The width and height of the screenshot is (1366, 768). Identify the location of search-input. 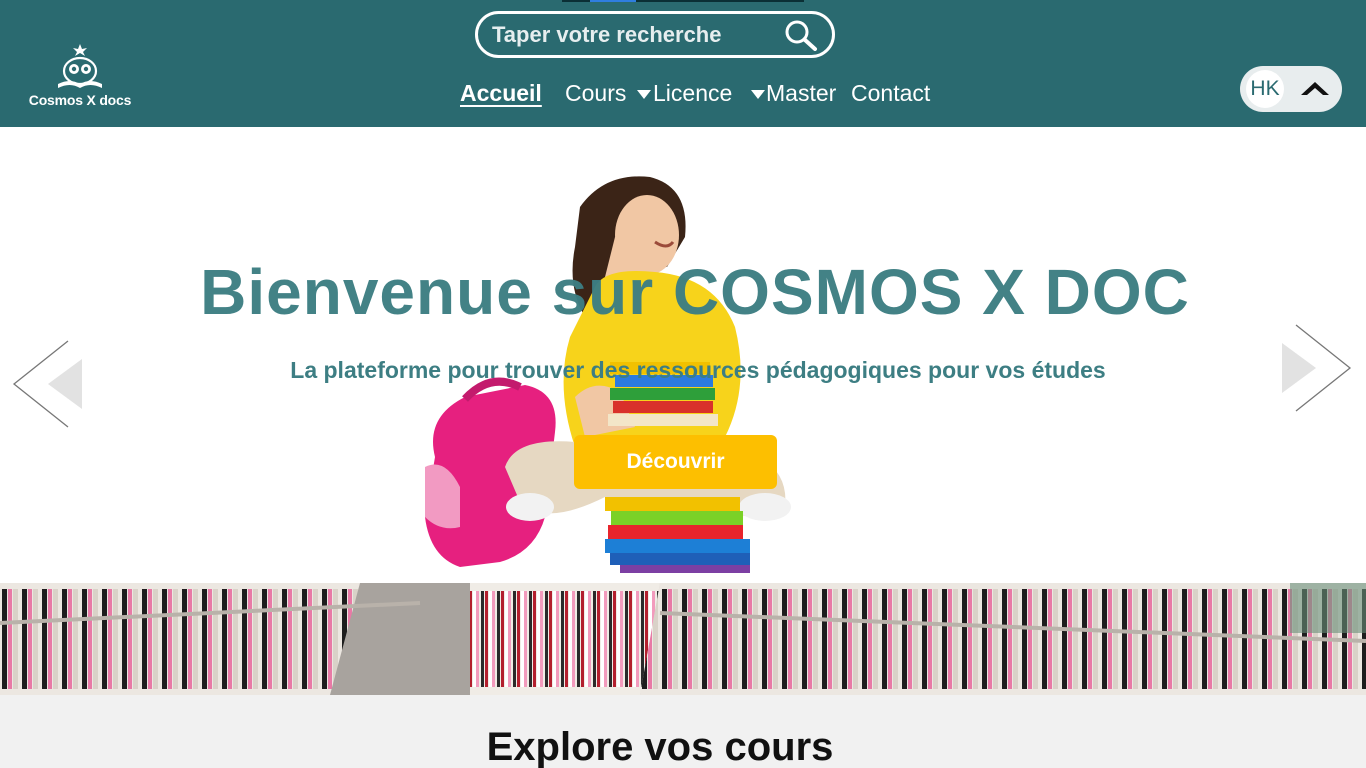
(632, 35).